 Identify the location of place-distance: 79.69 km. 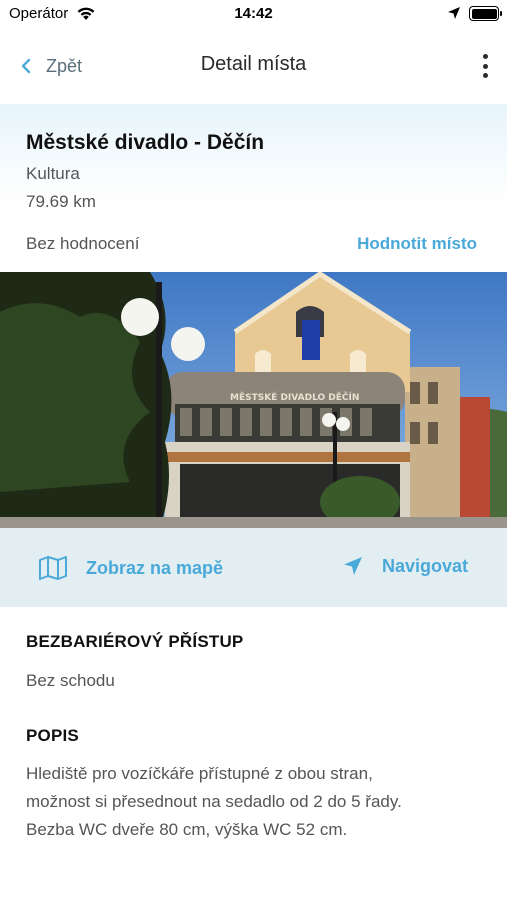
(61, 201).